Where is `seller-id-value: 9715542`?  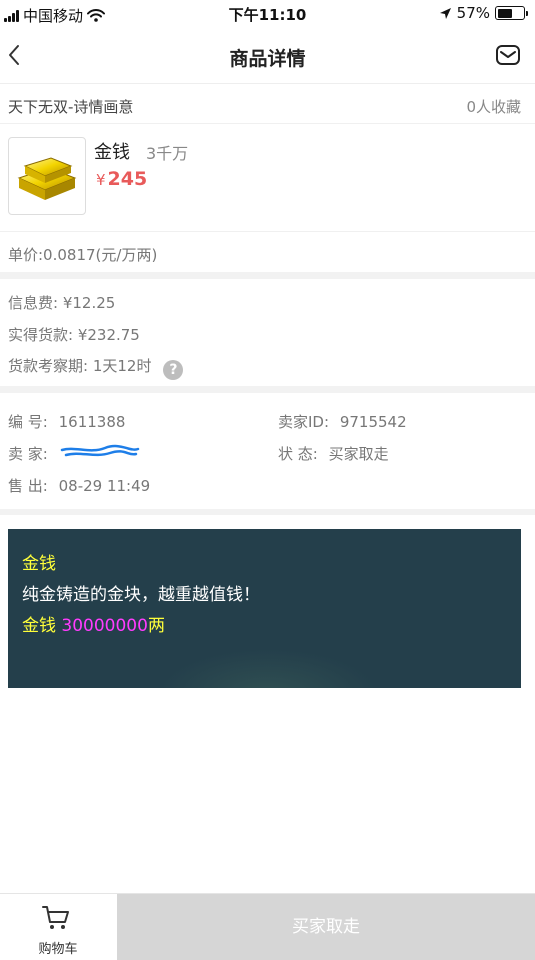 seller-id-value: 9715542 is located at coordinates (373, 422).